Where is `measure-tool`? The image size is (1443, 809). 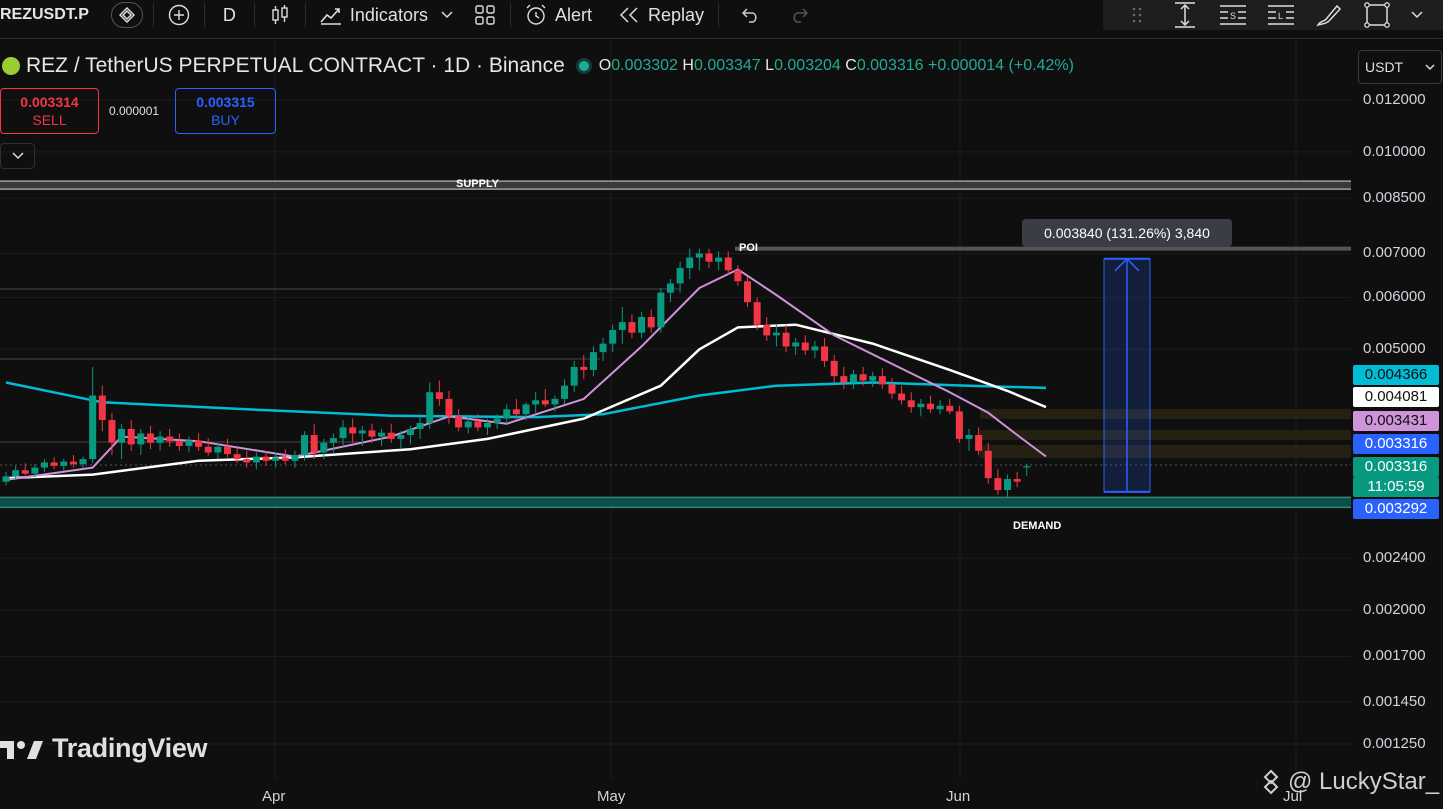
measure-tool is located at coordinates (1127, 375).